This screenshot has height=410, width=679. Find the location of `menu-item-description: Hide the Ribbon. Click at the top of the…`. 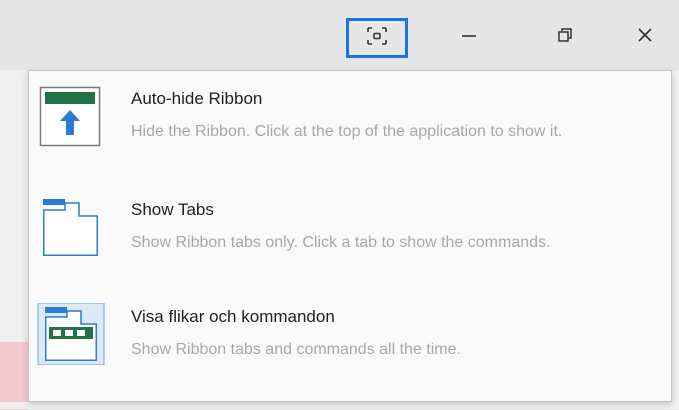

menu-item-description: Hide the Ribbon. Click at the top of the… is located at coordinates (347, 131).